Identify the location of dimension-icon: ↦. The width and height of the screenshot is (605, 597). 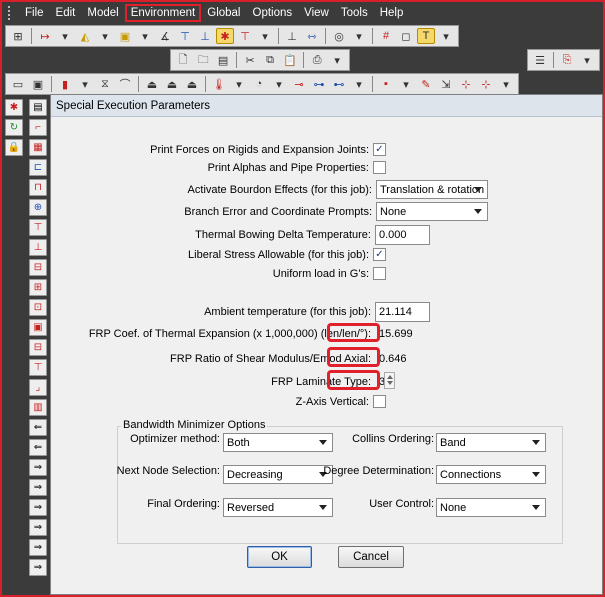
(45, 36).